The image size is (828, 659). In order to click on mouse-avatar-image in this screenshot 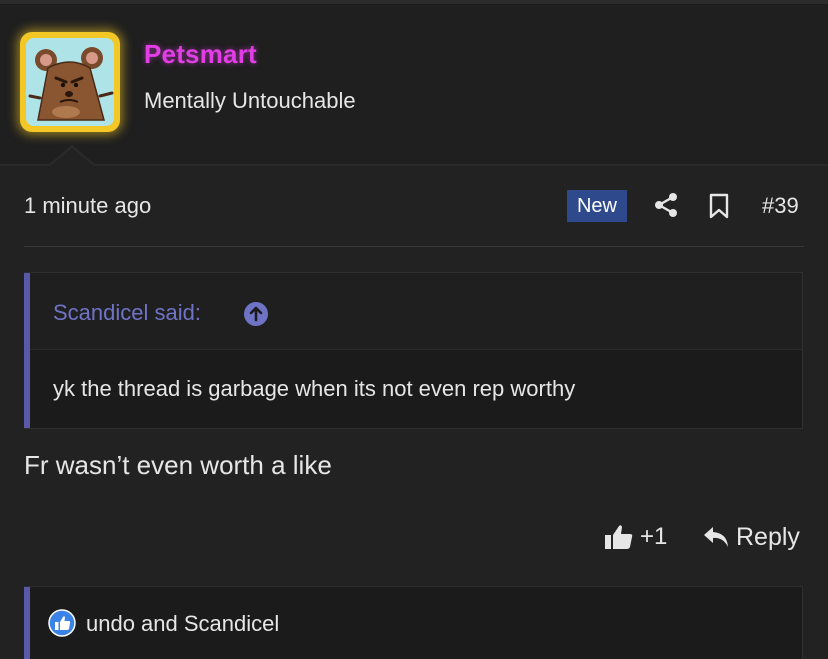, I will do `click(71, 84)`.